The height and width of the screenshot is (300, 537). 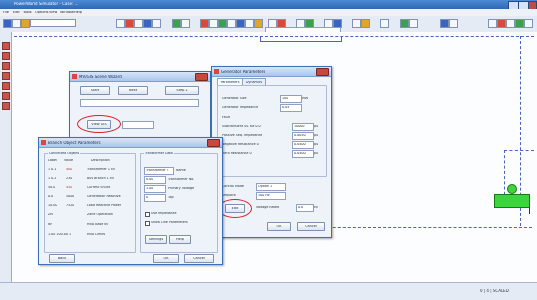 I want to click on use-impedance-label: Use Impedance, so click(x=164, y=213).